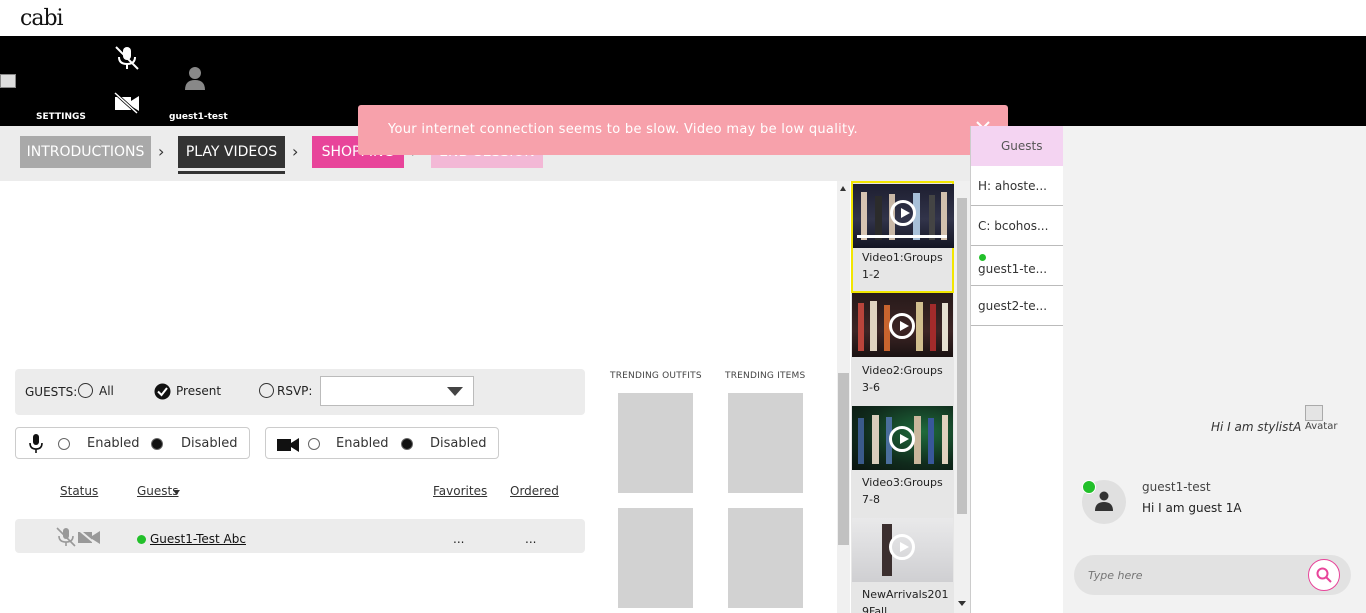  Describe the element at coordinates (209, 443) in the screenshot. I see `mic-disabled-label: Disabled` at that location.